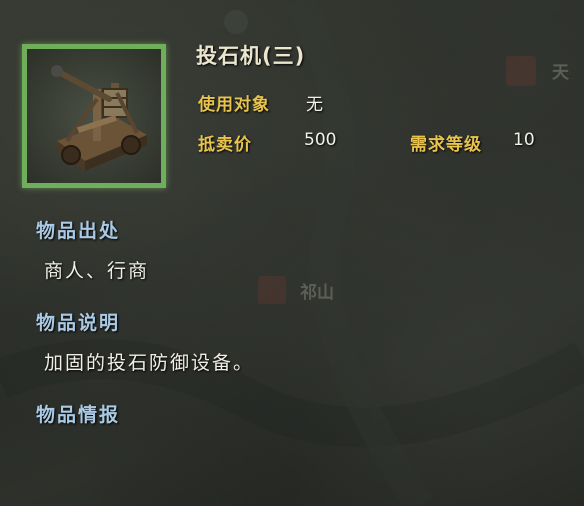  Describe the element at coordinates (524, 140) in the screenshot. I see `level-value: 10` at that location.